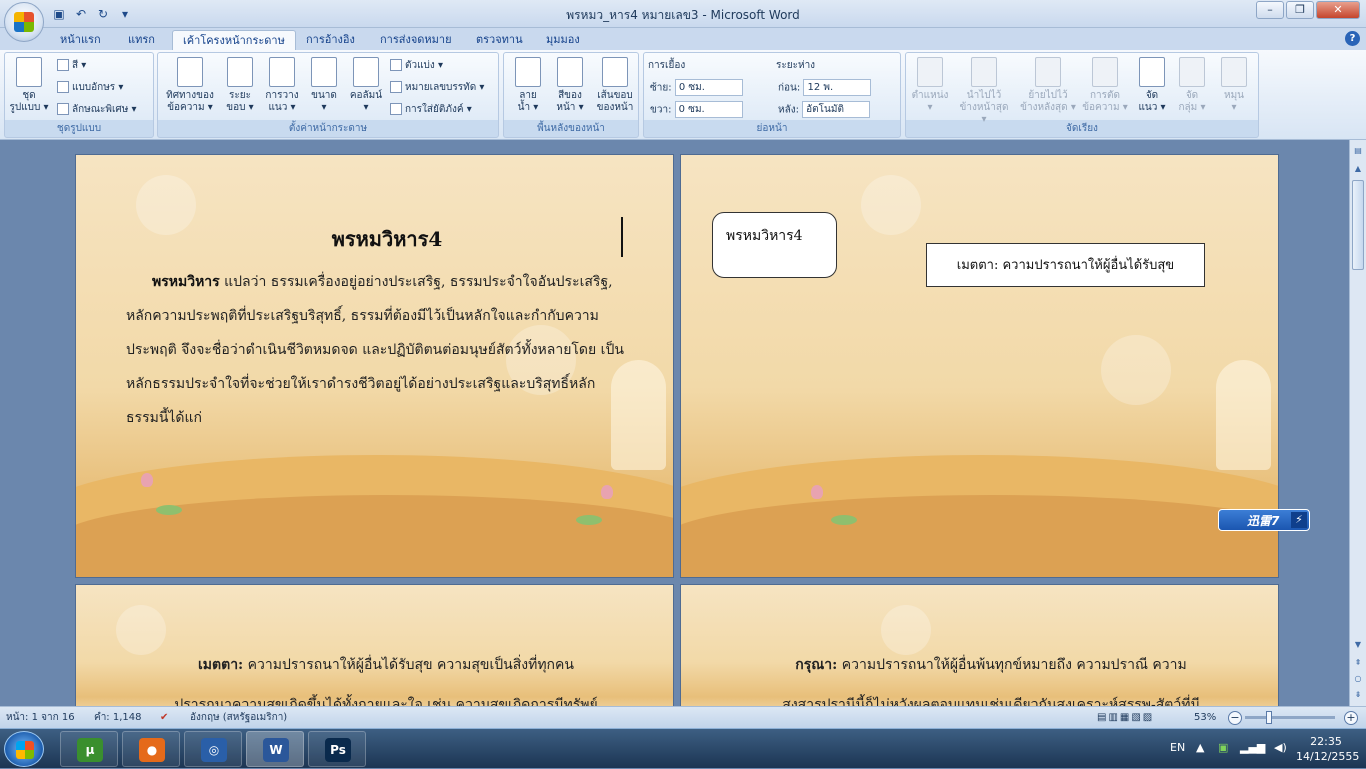 This screenshot has height=769, width=1366. I want to click on close-button: ✕, so click(1338, 10).